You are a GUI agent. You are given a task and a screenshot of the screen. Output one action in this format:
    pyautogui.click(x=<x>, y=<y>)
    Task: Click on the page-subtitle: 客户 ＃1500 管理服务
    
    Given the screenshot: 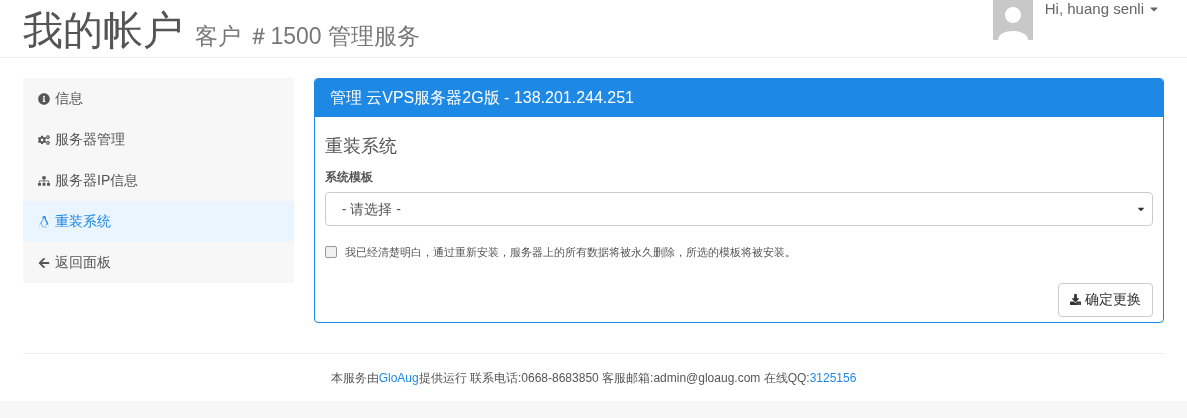 What is the action you would take?
    pyautogui.click(x=307, y=36)
    